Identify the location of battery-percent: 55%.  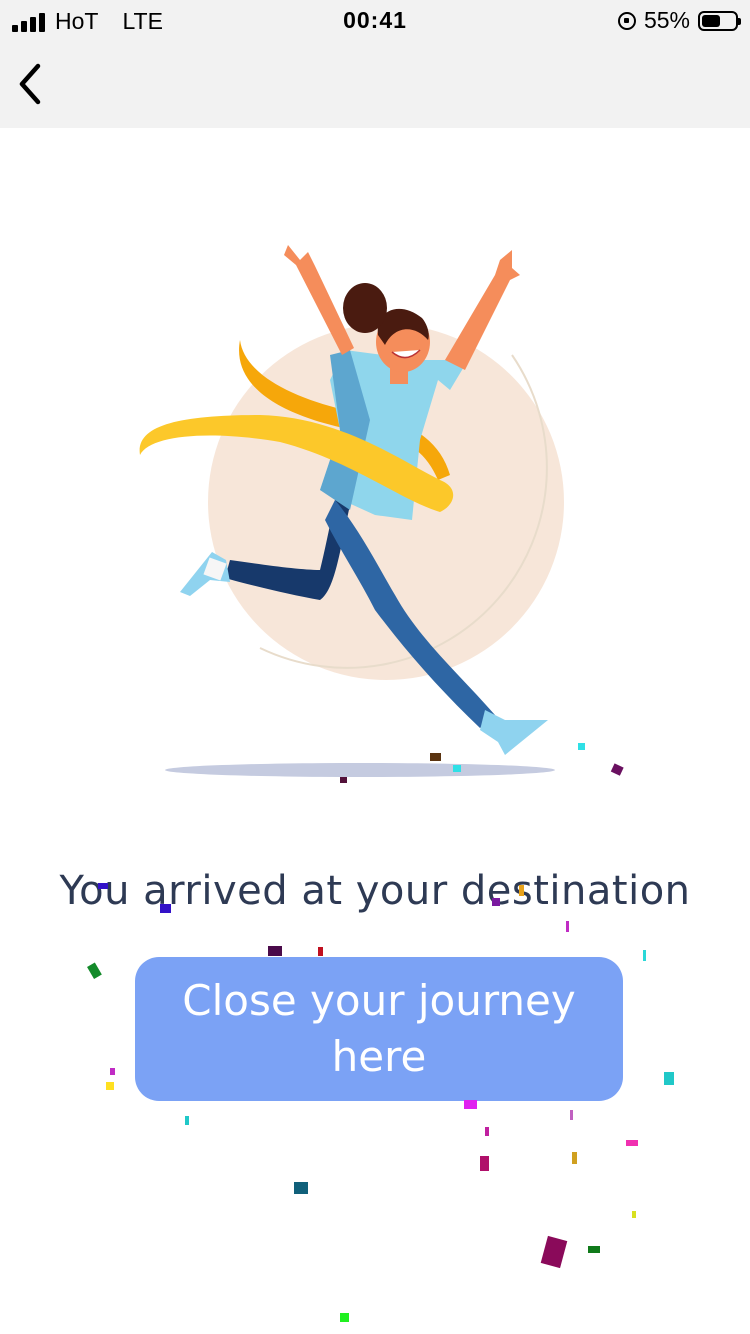
(666, 20).